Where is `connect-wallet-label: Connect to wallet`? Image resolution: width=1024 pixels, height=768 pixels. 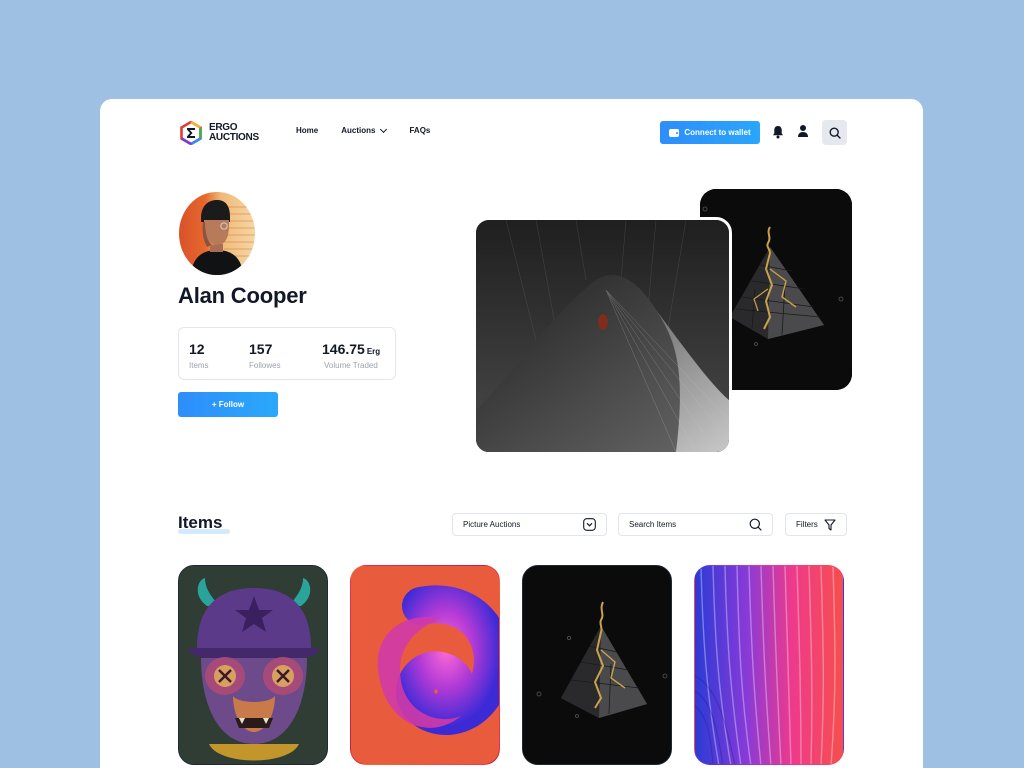 connect-wallet-label: Connect to wallet is located at coordinates (717, 132).